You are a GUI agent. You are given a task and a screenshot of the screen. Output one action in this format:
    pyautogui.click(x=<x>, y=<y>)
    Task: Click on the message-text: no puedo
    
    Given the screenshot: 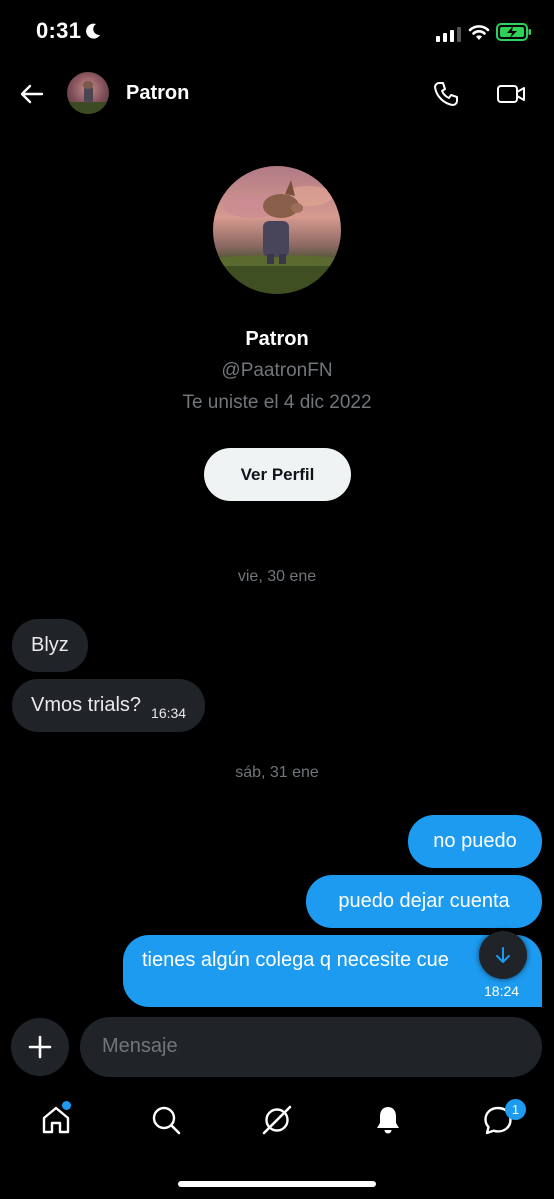 What is the action you would take?
    pyautogui.click(x=475, y=841)
    